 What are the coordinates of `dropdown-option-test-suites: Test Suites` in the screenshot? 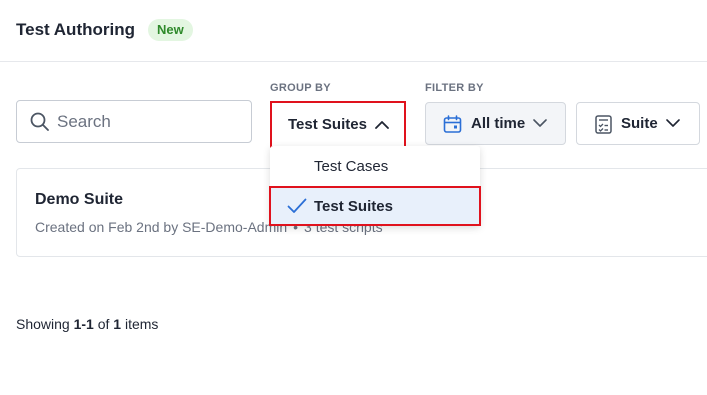 It's located at (375, 206).